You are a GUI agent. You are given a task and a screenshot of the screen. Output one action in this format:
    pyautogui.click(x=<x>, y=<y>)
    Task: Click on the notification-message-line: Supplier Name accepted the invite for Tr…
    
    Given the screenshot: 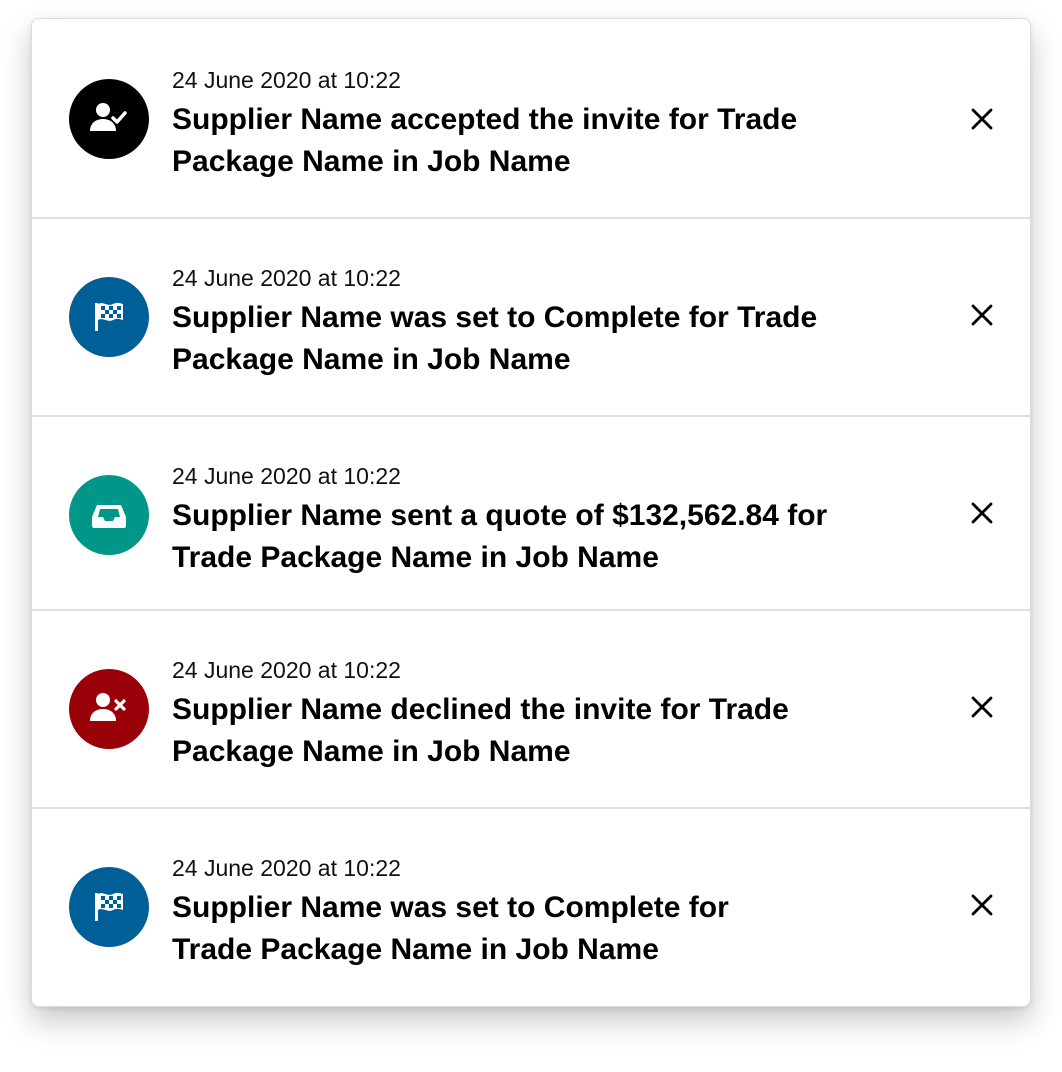 What is the action you would take?
    pyautogui.click(x=485, y=119)
    